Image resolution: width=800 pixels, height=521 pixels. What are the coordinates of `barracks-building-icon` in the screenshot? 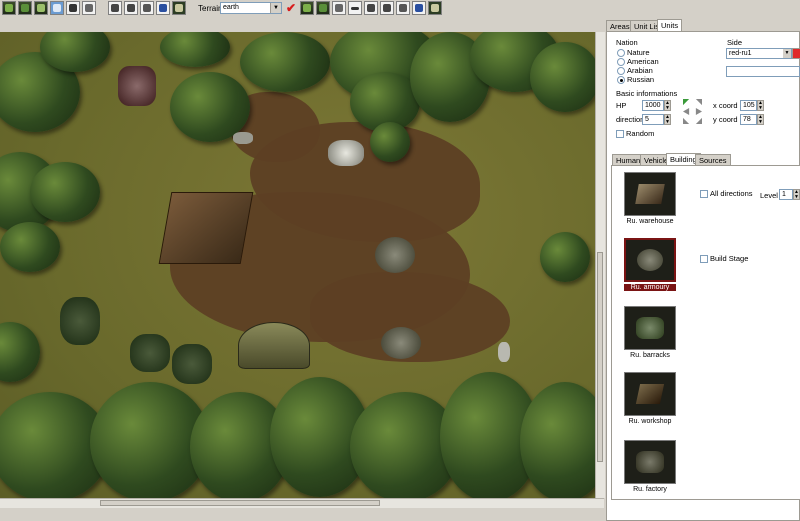 It's located at (650, 328).